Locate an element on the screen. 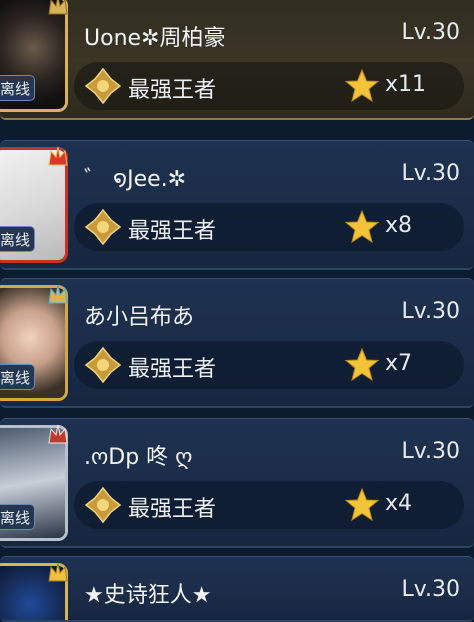 The width and height of the screenshot is (474, 622). player-name: ★史诗狂人★ is located at coordinates (148, 595).